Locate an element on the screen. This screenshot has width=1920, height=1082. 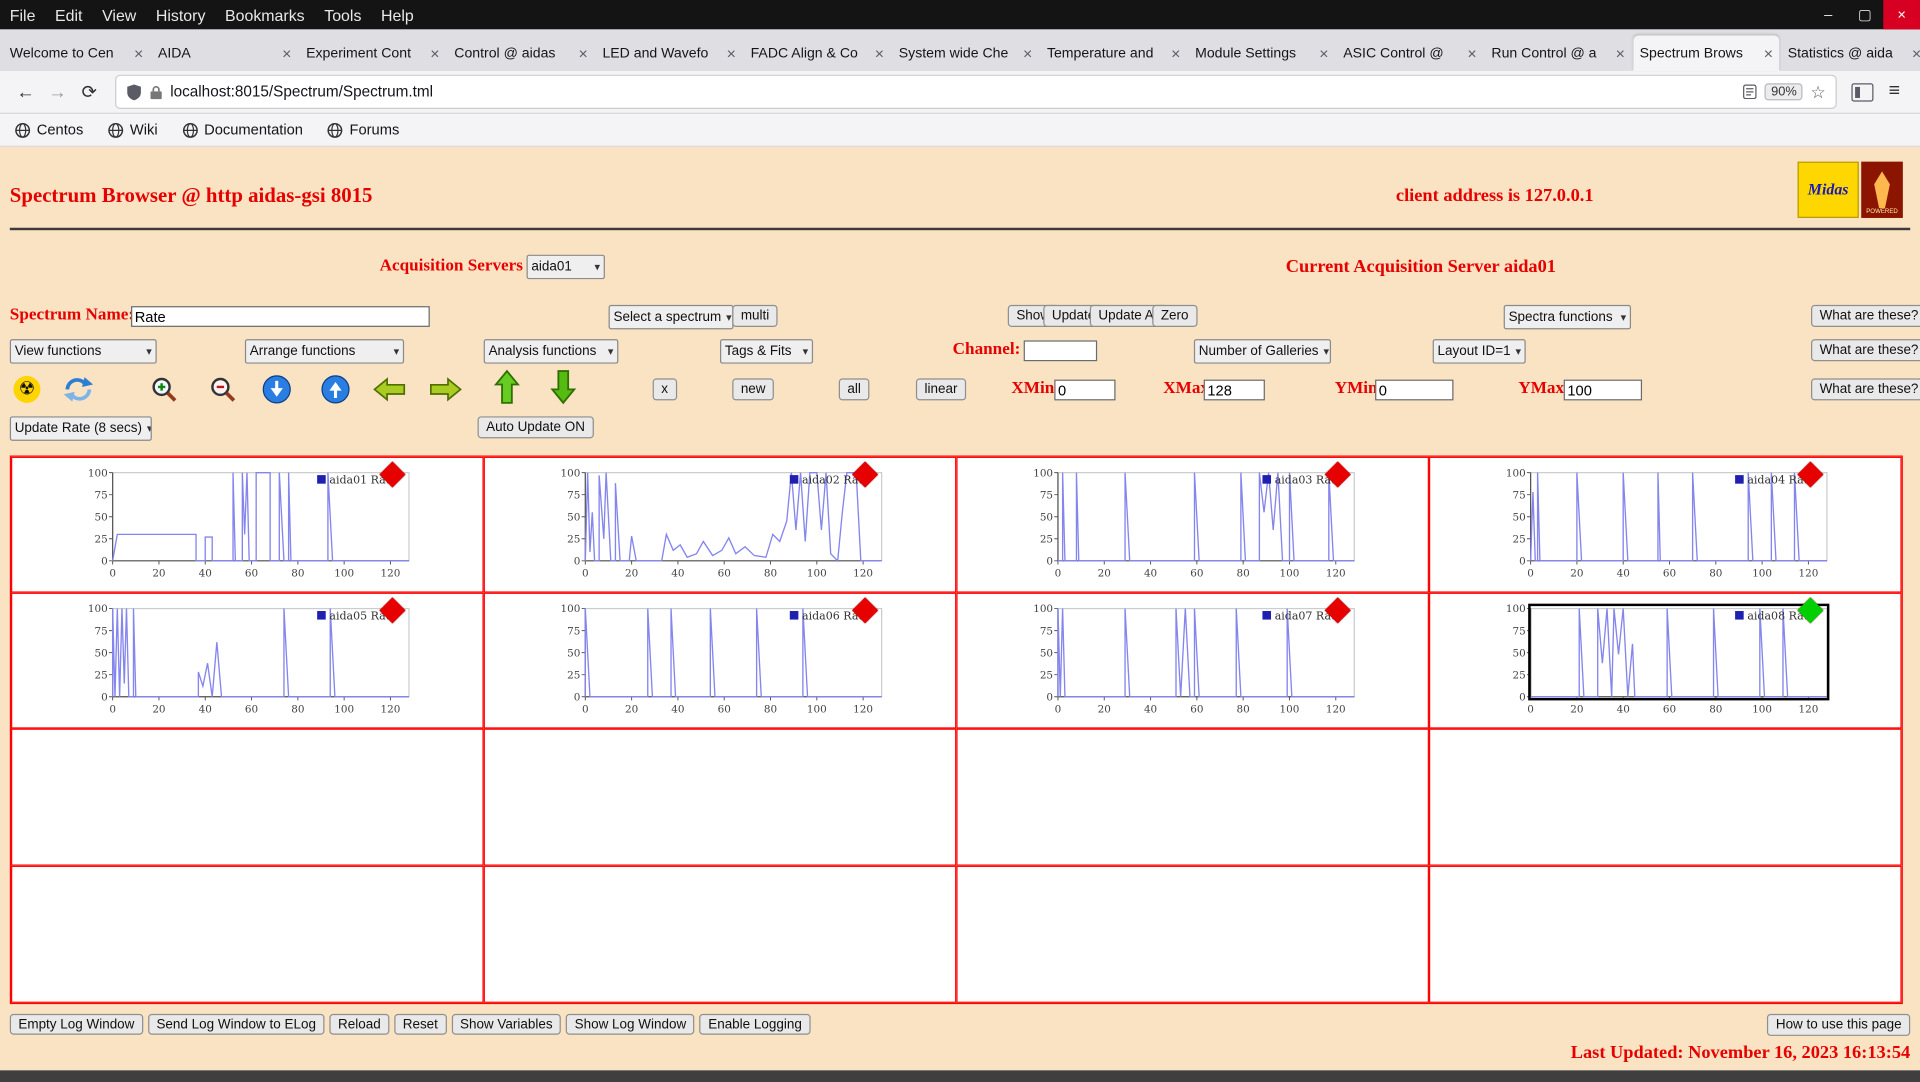
tab-fadc-align-co: FADC Align & Co × is located at coordinates (817, 54).